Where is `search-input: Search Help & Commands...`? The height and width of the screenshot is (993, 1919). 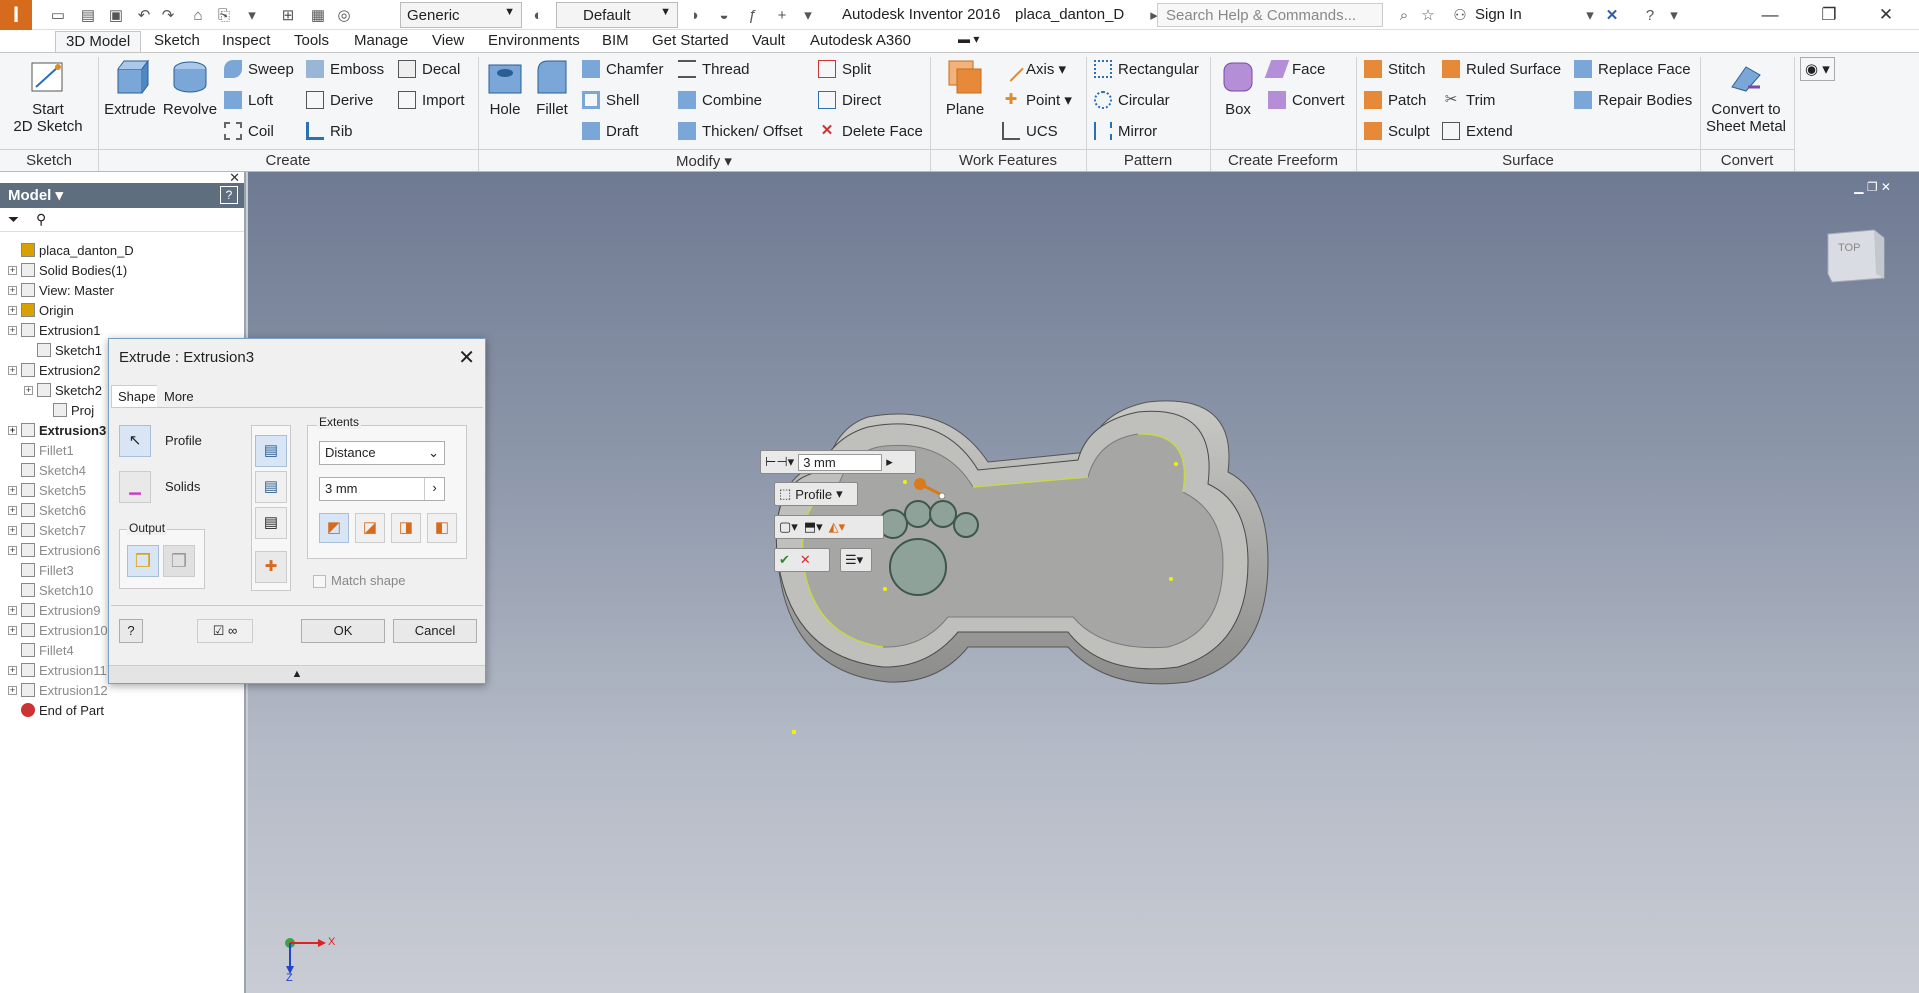 search-input: Search Help & Commands... is located at coordinates (1270, 15).